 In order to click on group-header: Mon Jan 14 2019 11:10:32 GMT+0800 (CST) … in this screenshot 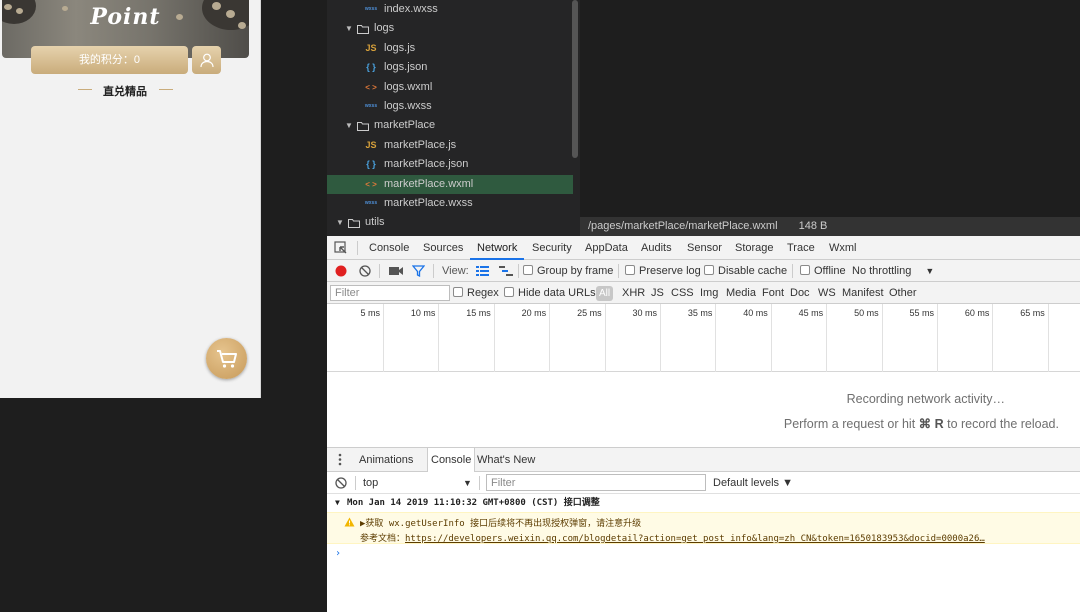, I will do `click(473, 503)`.